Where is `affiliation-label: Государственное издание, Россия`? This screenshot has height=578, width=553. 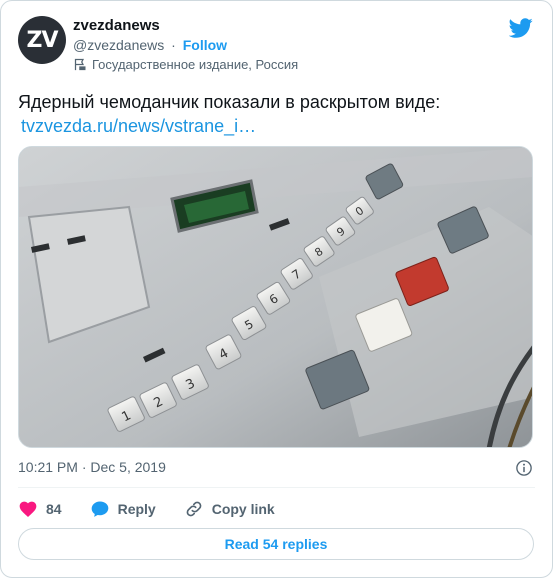 affiliation-label: Государственное издание, Россия is located at coordinates (185, 64).